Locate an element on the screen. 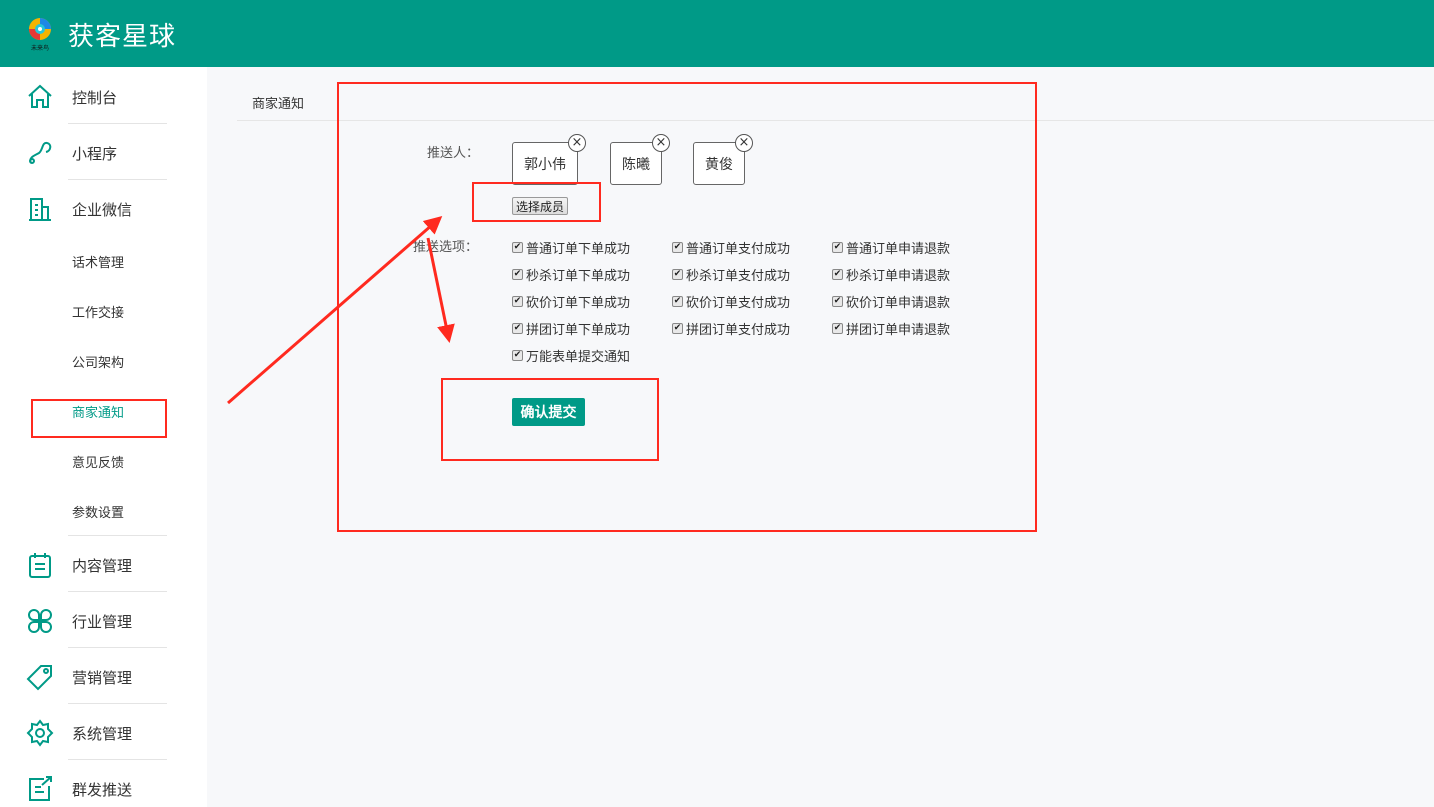 The width and height of the screenshot is (1434, 807). sidebar-item-wecom: 企业微信 is located at coordinates (103, 209).